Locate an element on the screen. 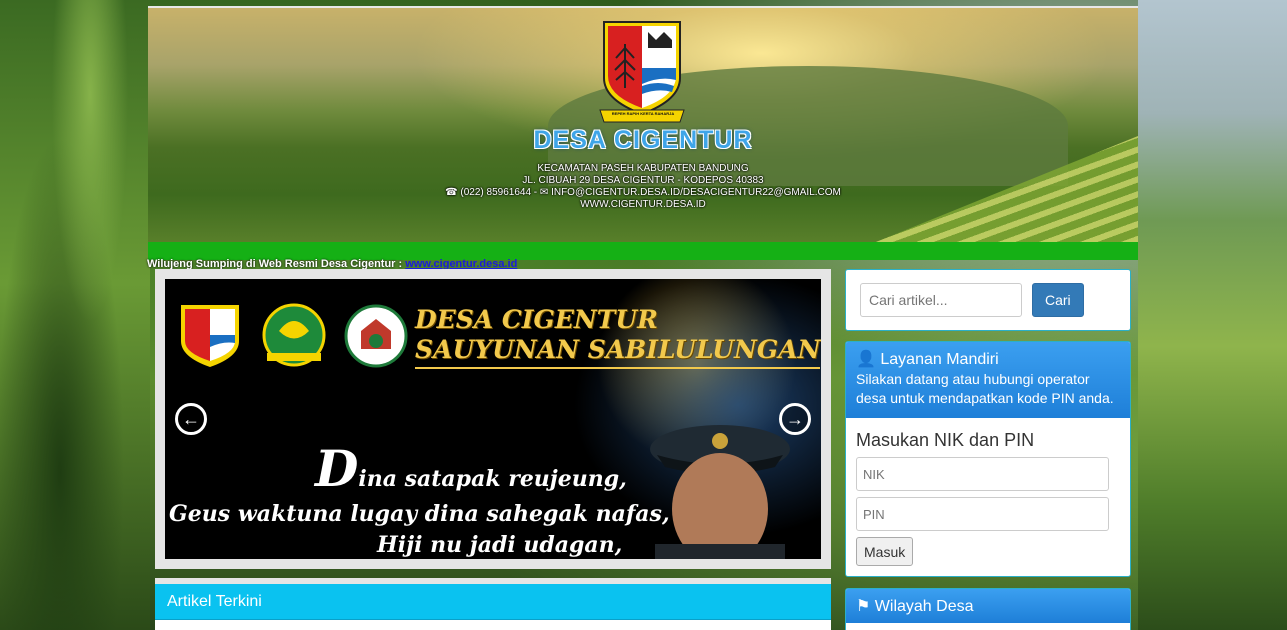  background-landscape-right is located at coordinates (1212, 315).